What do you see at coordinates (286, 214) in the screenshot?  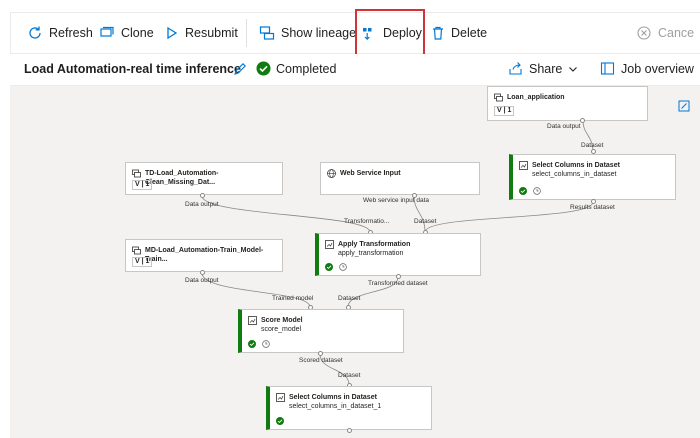 I see `wire-tdclean-to-apply1` at bounding box center [286, 214].